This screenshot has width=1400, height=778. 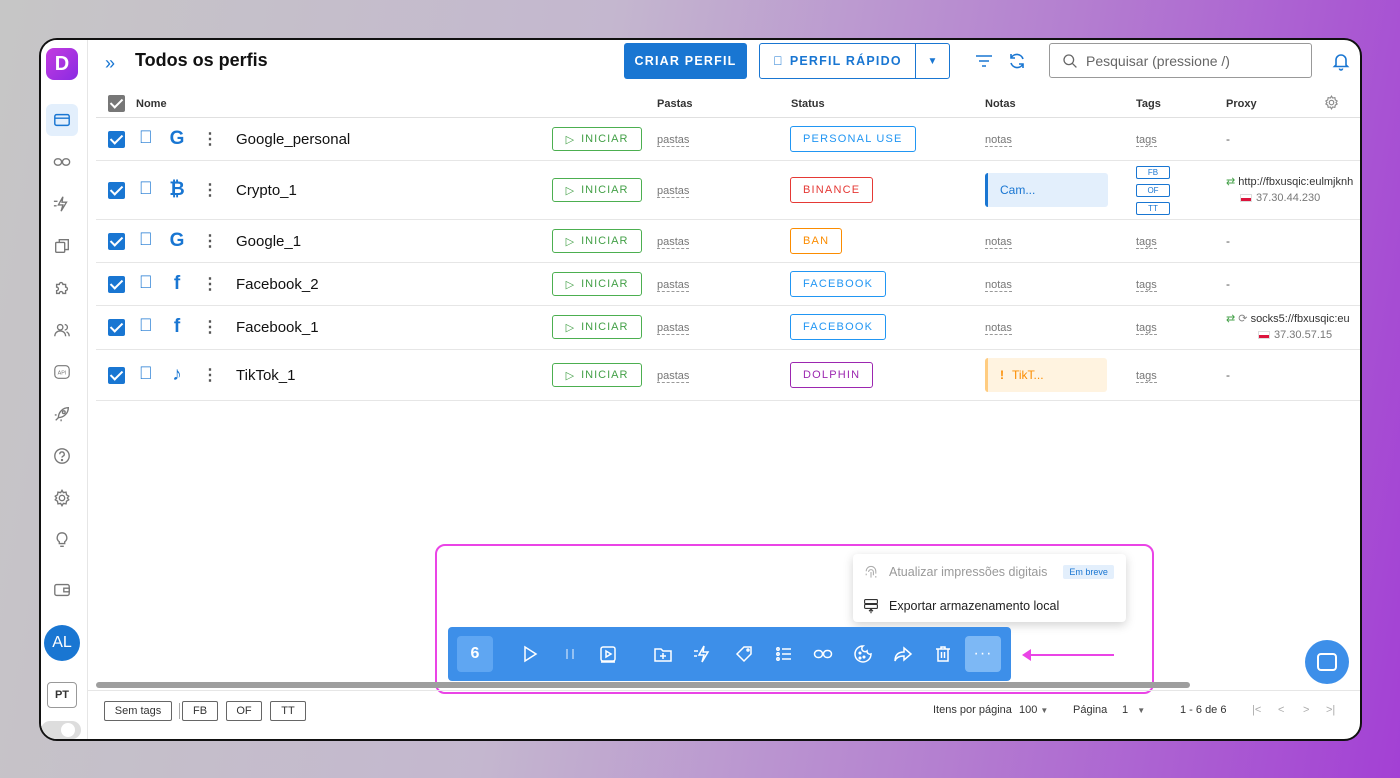 I want to click on column-folders: Pastas, so click(x=674, y=104).